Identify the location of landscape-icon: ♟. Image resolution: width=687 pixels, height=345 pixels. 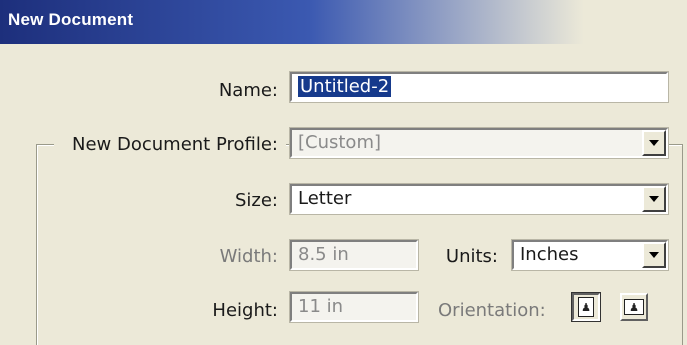
(634, 307).